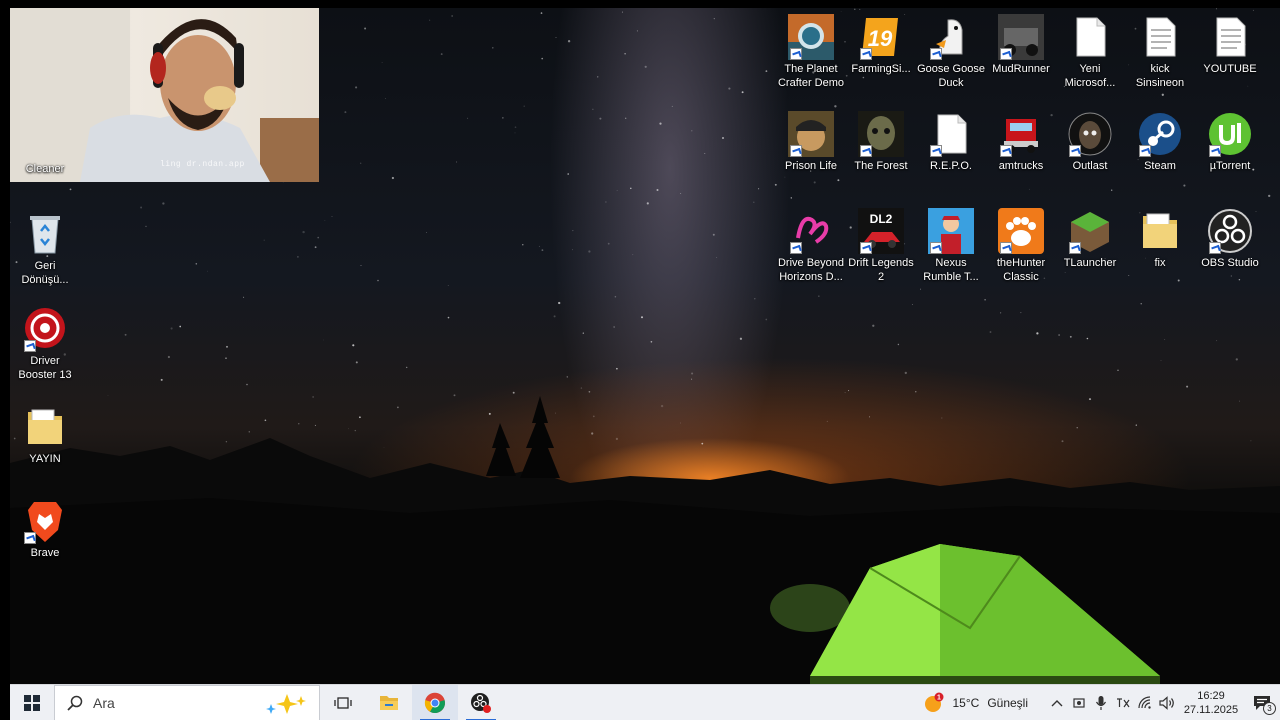  I want to click on show-hidden-icons-button, so click(1057, 702).